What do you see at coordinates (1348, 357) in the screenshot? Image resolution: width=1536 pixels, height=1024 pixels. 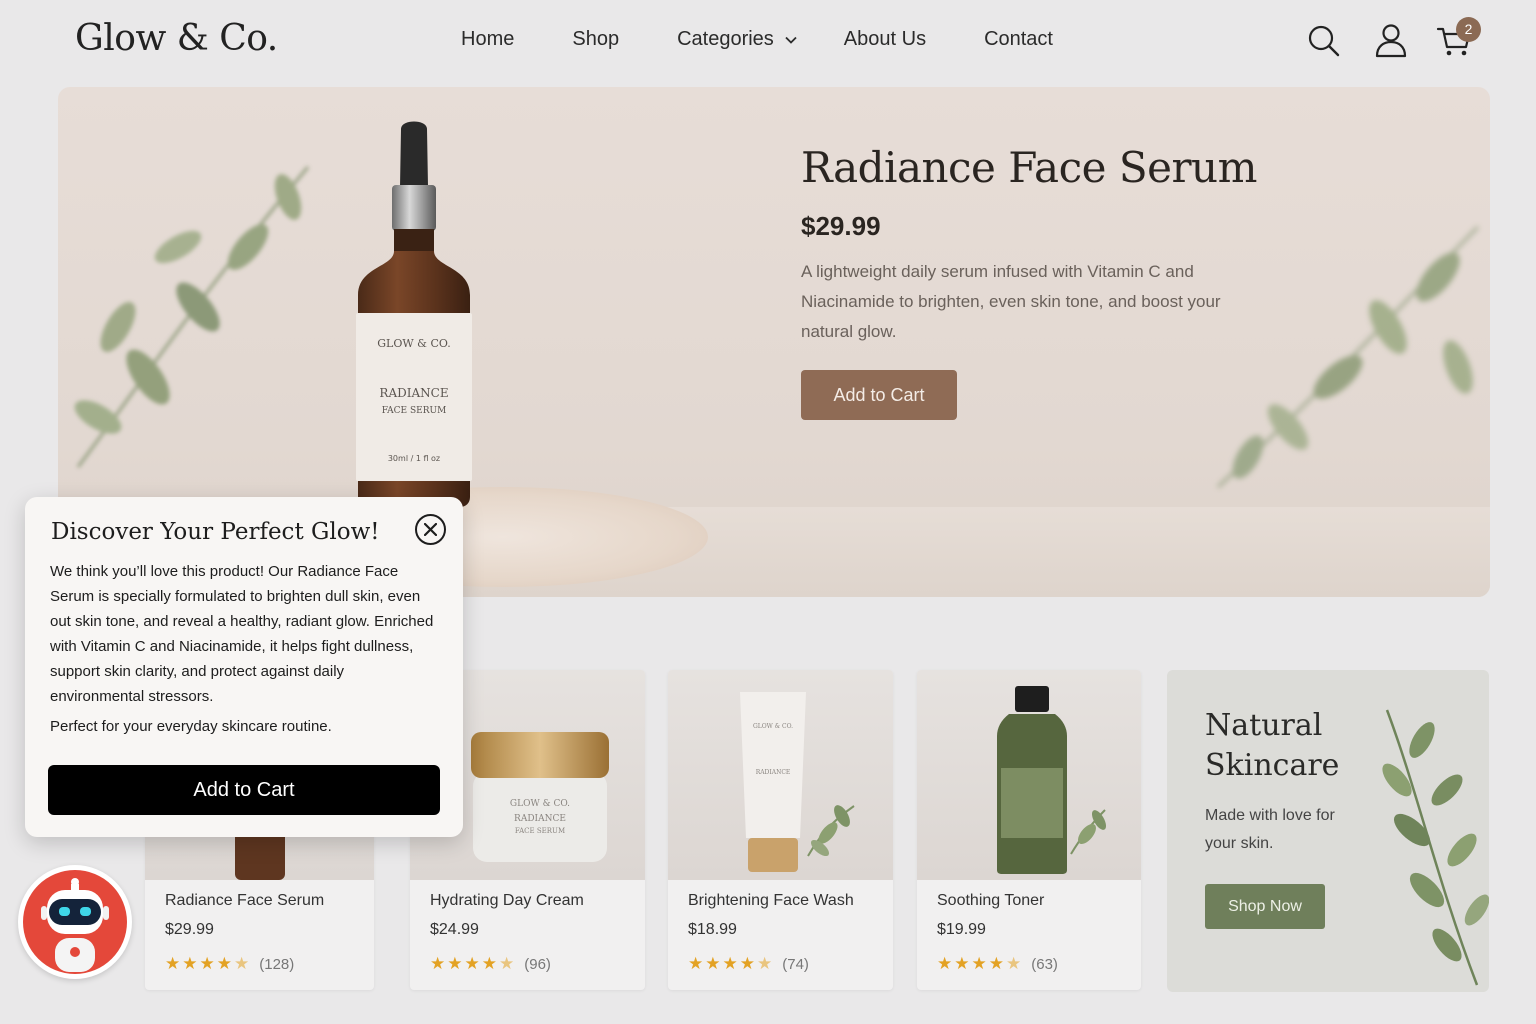 I see `leaf-decoration-right` at bounding box center [1348, 357].